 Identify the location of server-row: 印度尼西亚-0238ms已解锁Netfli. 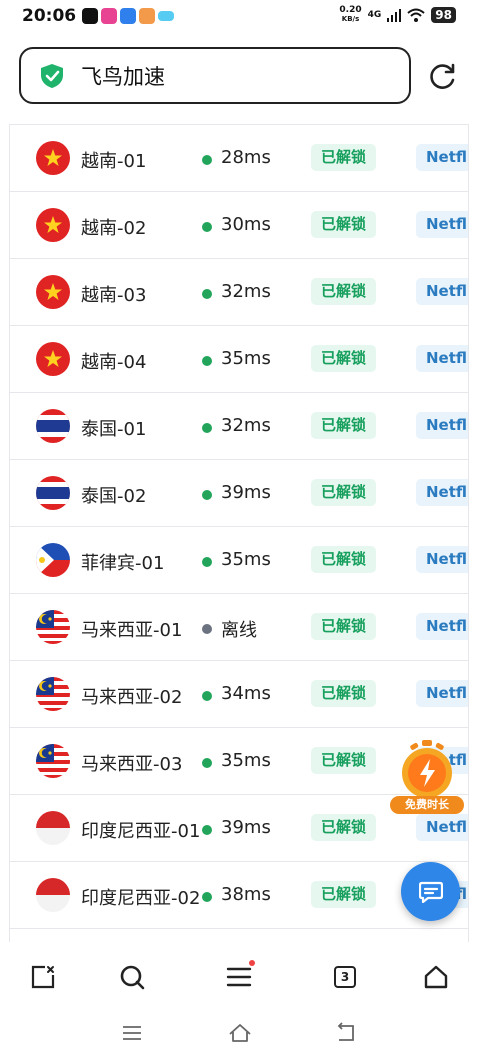
(239, 895).